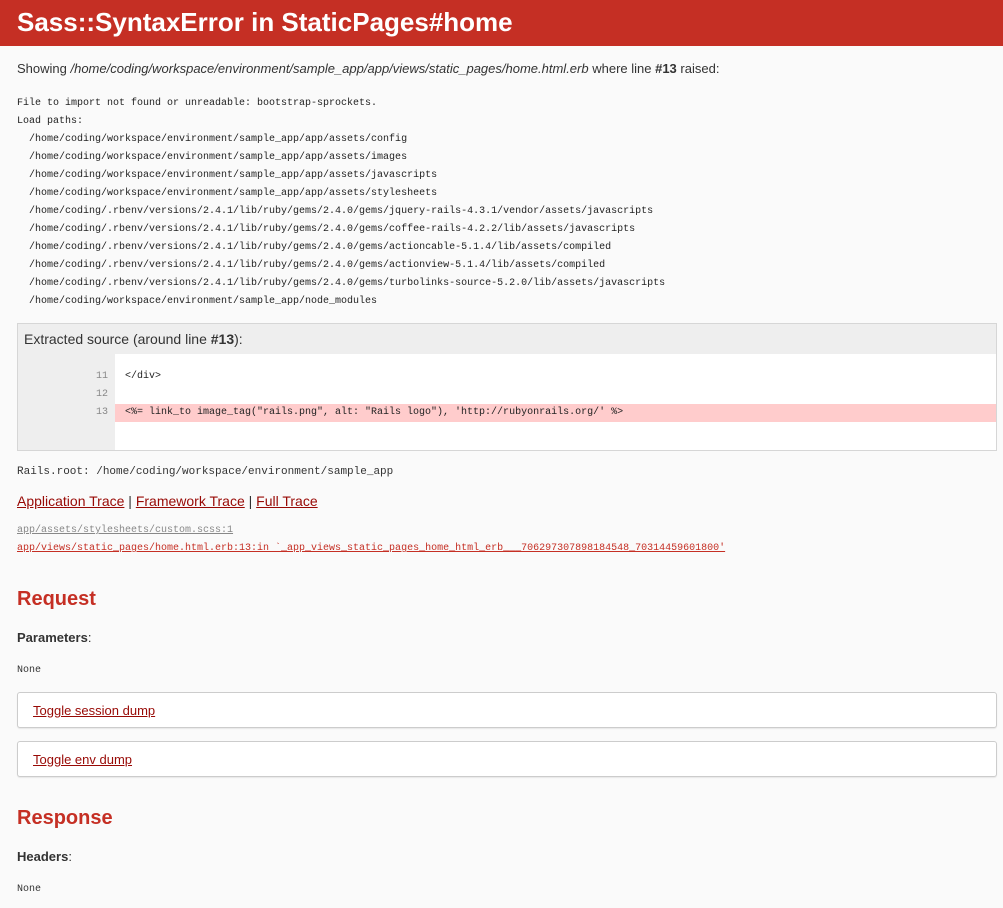 This screenshot has height=908, width=1003. Describe the element at coordinates (222, 339) in the screenshot. I see `source-title-line: #13` at that location.